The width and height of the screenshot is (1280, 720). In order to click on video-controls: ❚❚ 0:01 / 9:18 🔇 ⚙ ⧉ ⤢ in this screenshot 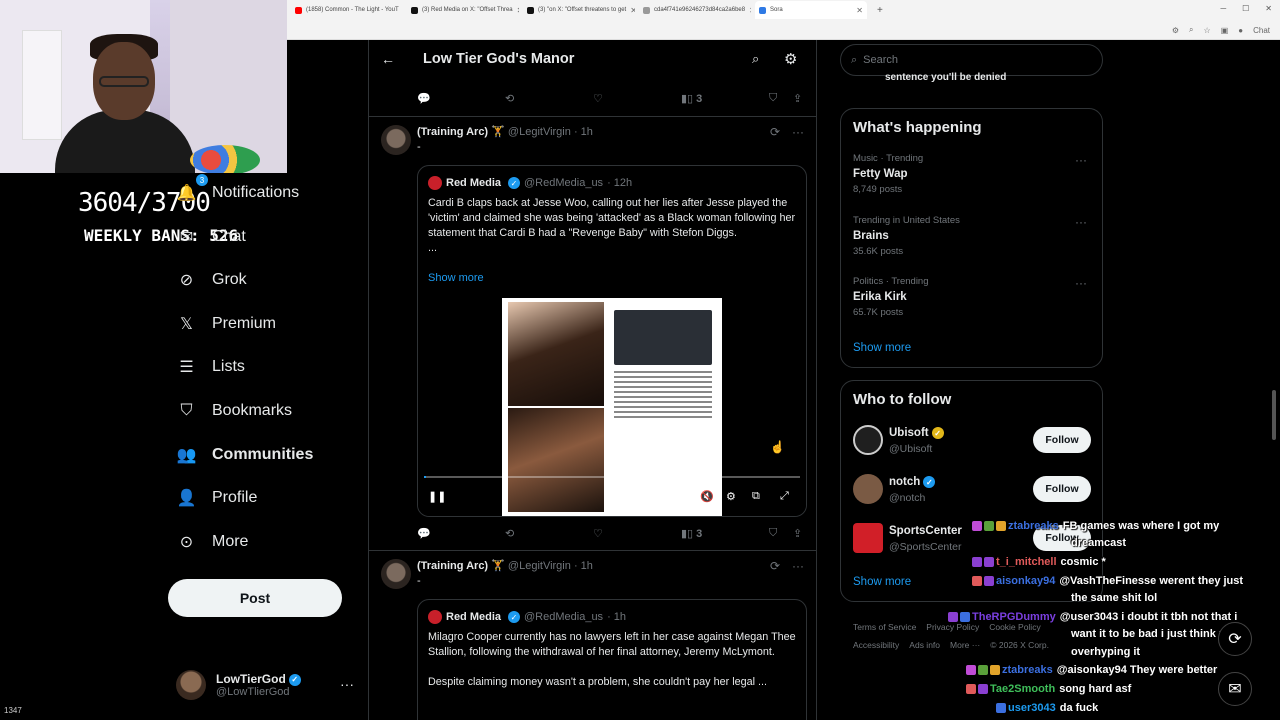, I will do `click(612, 498)`.